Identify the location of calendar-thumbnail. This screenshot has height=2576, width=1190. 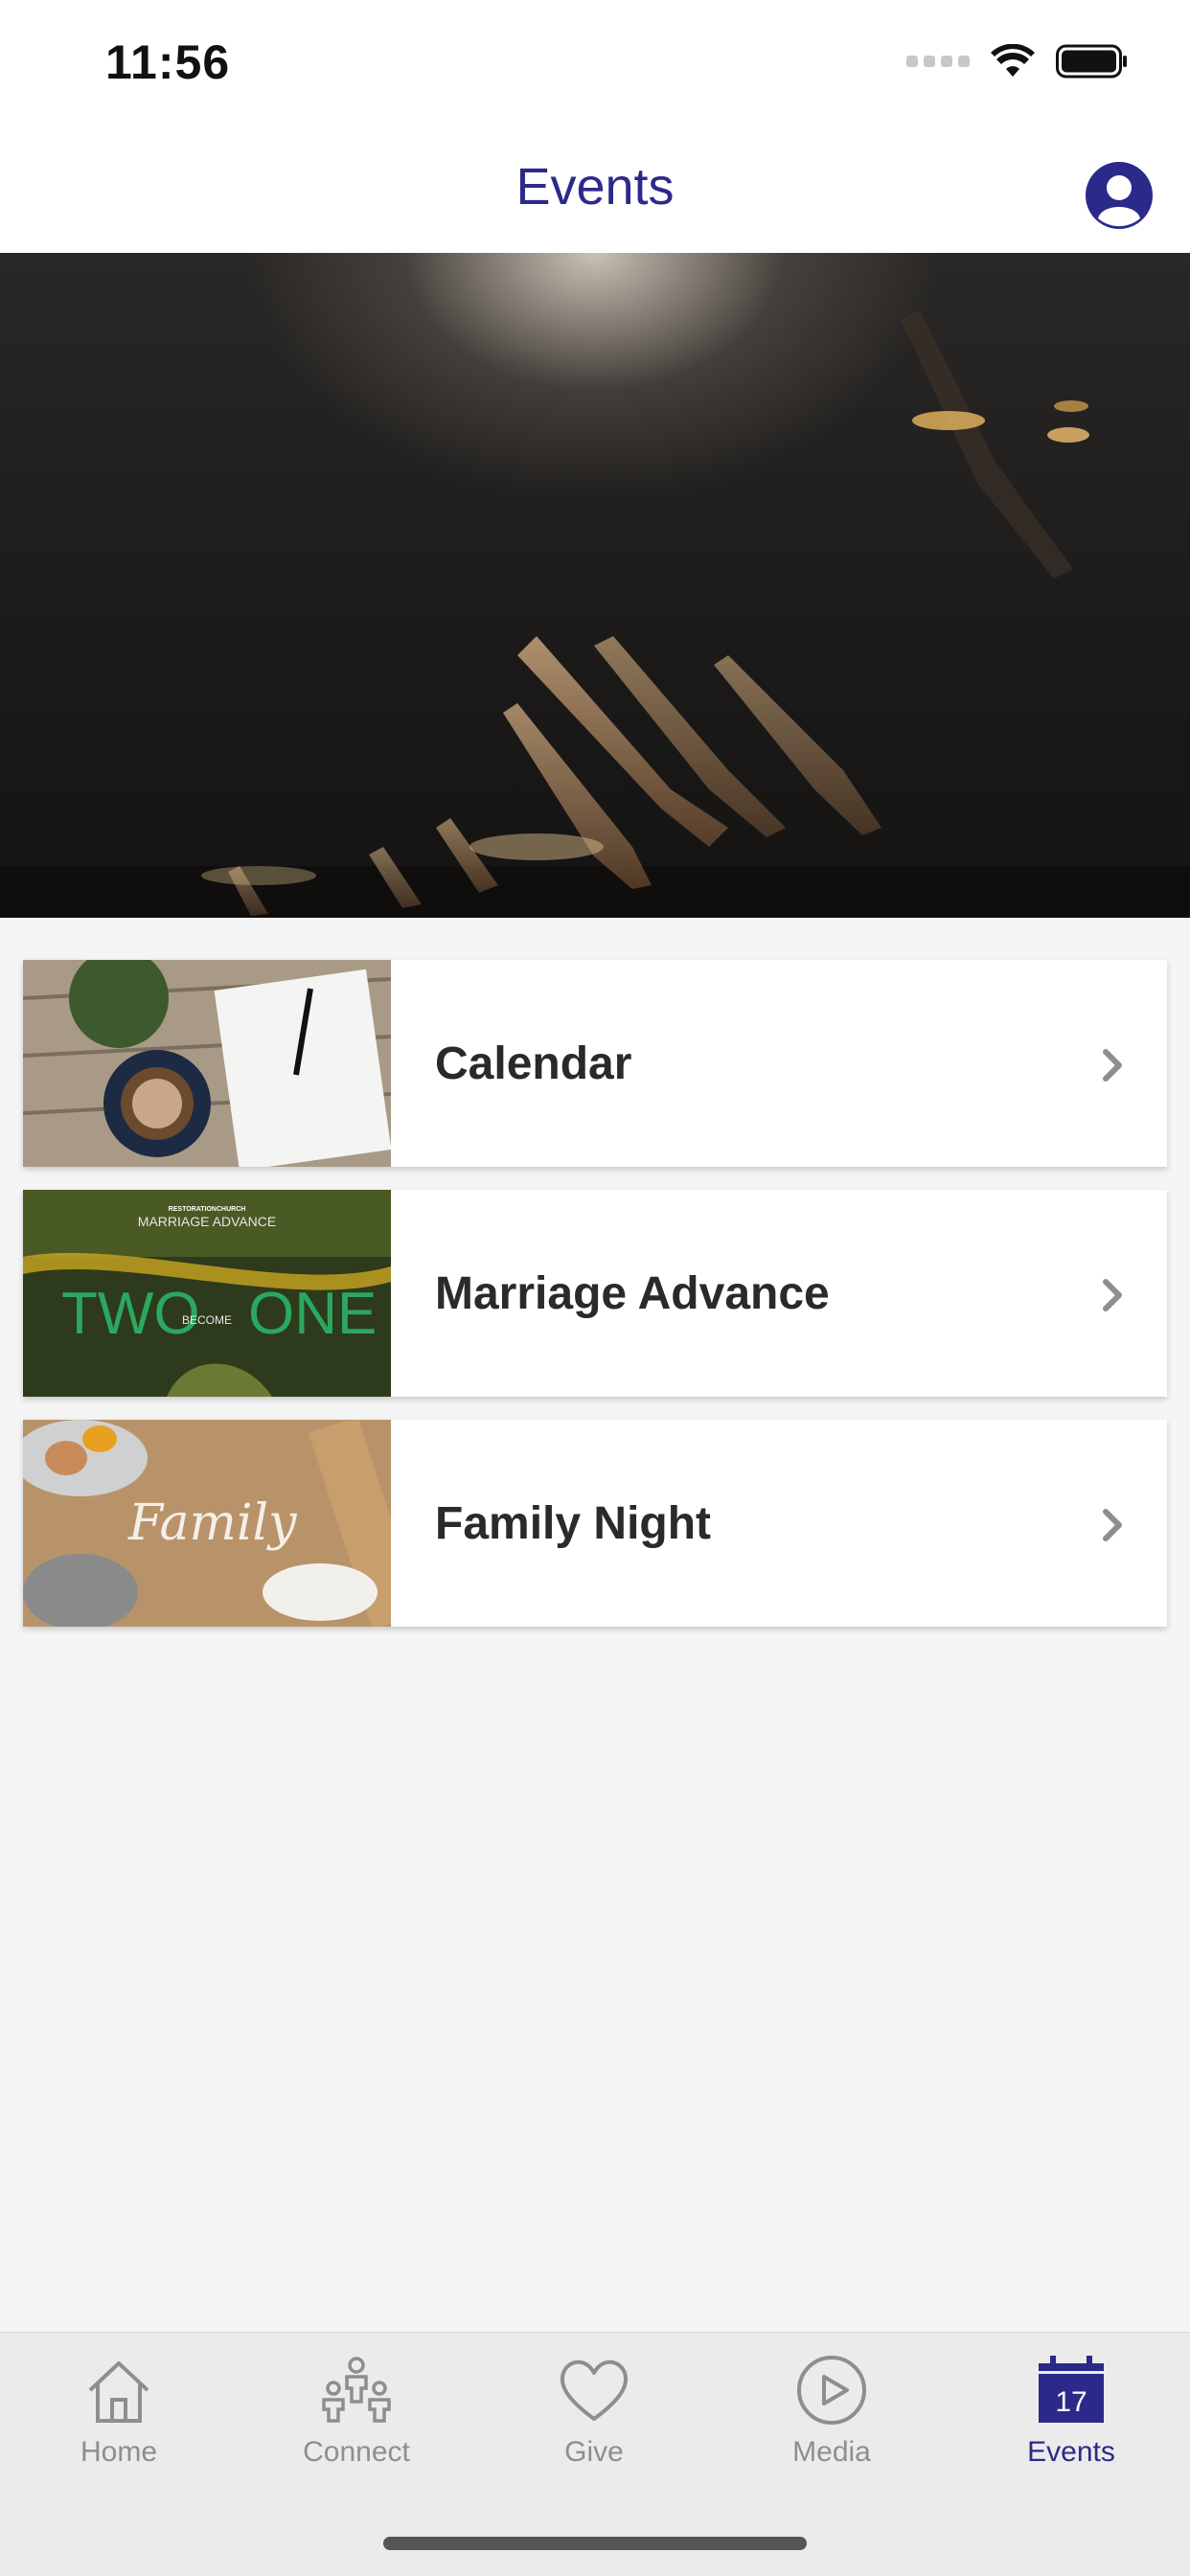
(207, 1063).